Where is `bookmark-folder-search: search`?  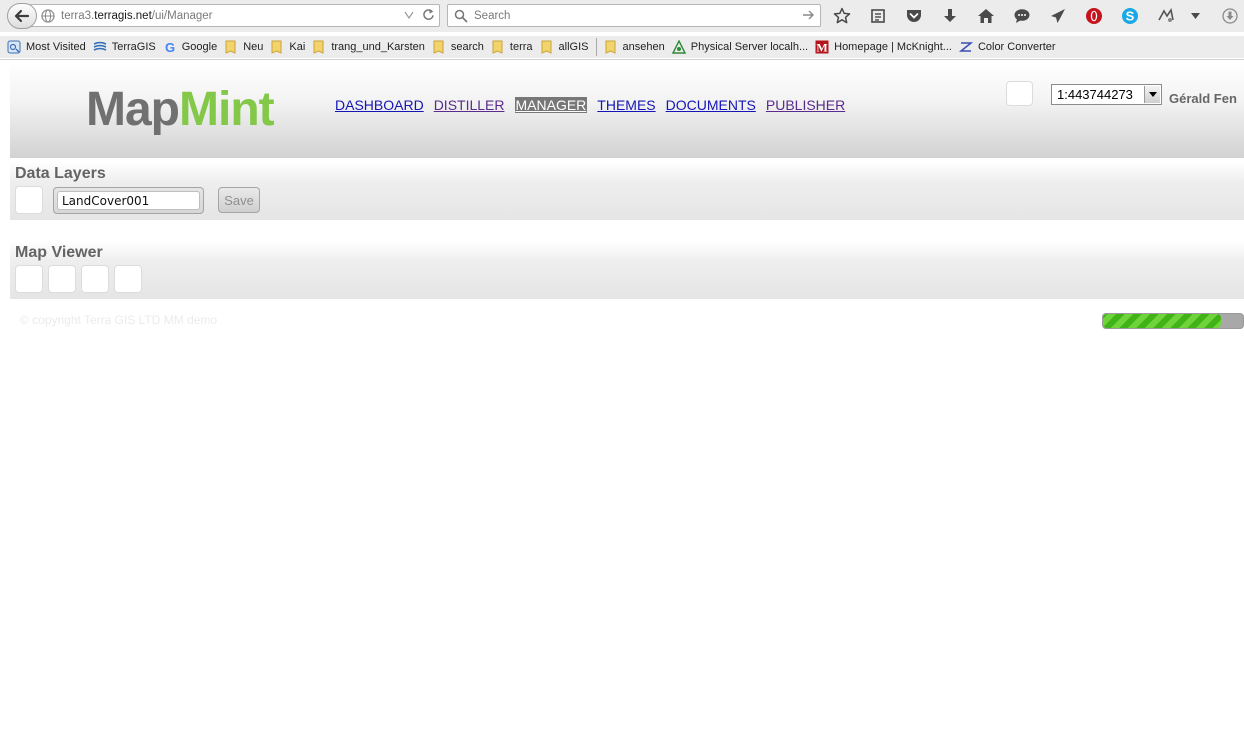 bookmark-folder-search: search is located at coordinates (458, 47).